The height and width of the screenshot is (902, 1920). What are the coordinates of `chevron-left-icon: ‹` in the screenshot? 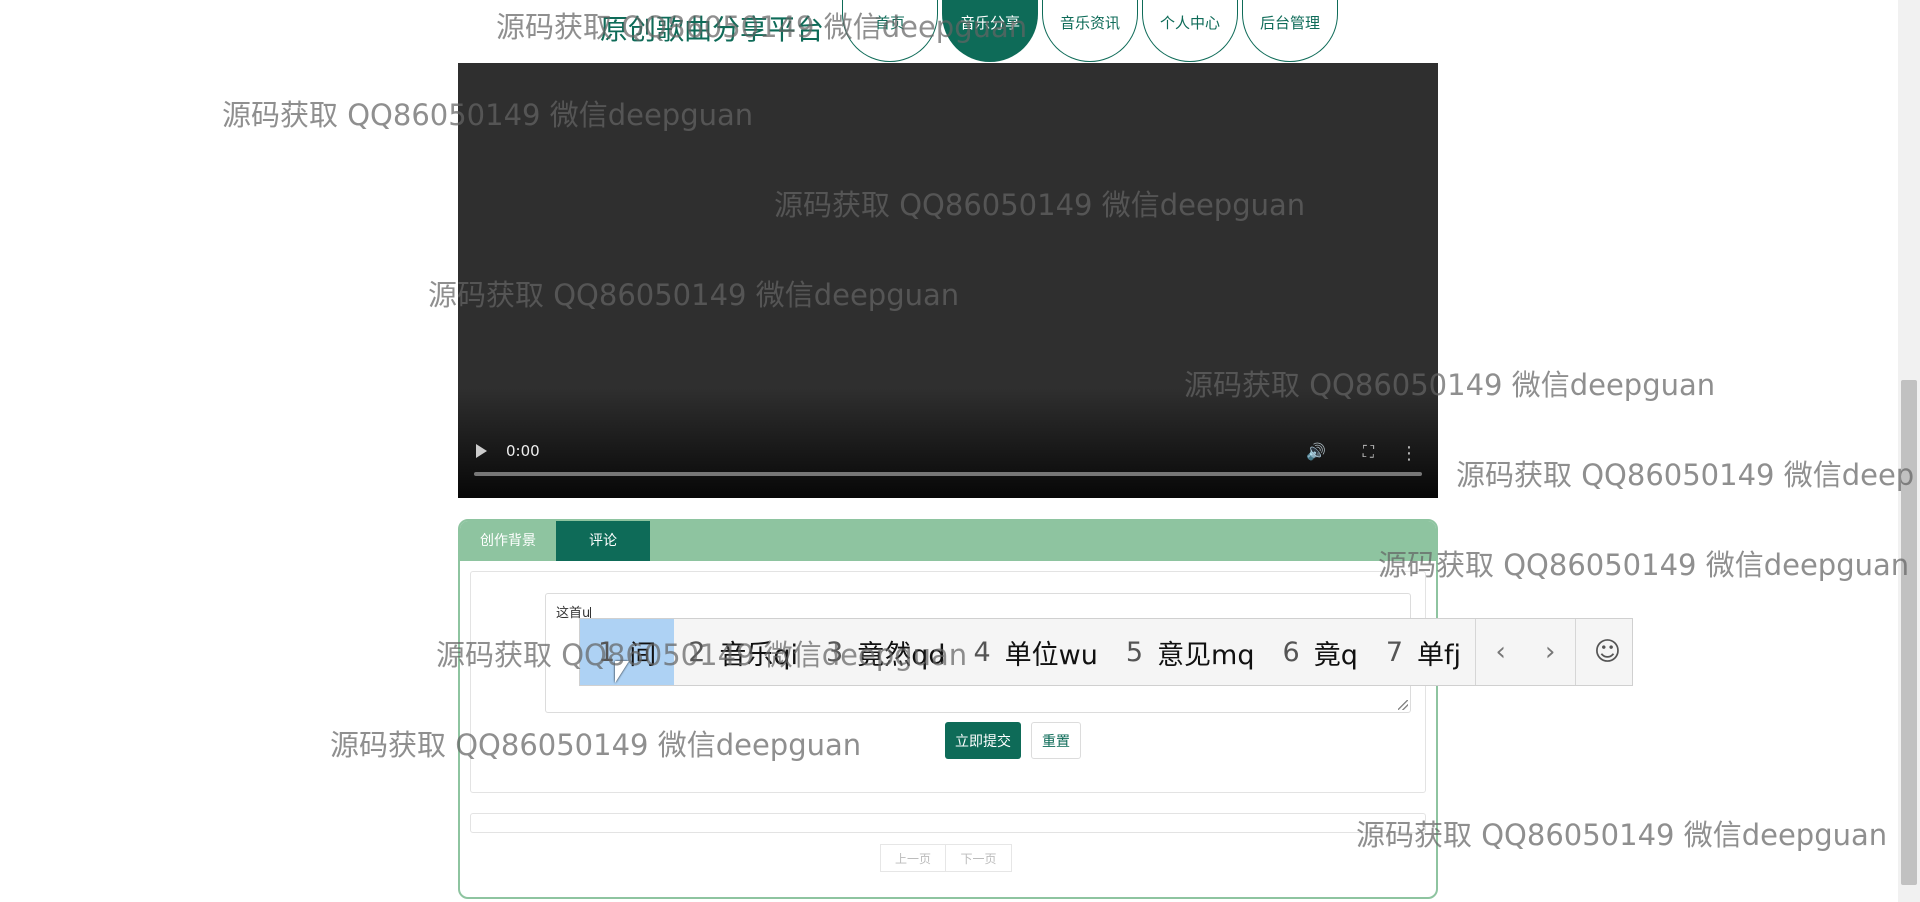 It's located at (1500, 652).